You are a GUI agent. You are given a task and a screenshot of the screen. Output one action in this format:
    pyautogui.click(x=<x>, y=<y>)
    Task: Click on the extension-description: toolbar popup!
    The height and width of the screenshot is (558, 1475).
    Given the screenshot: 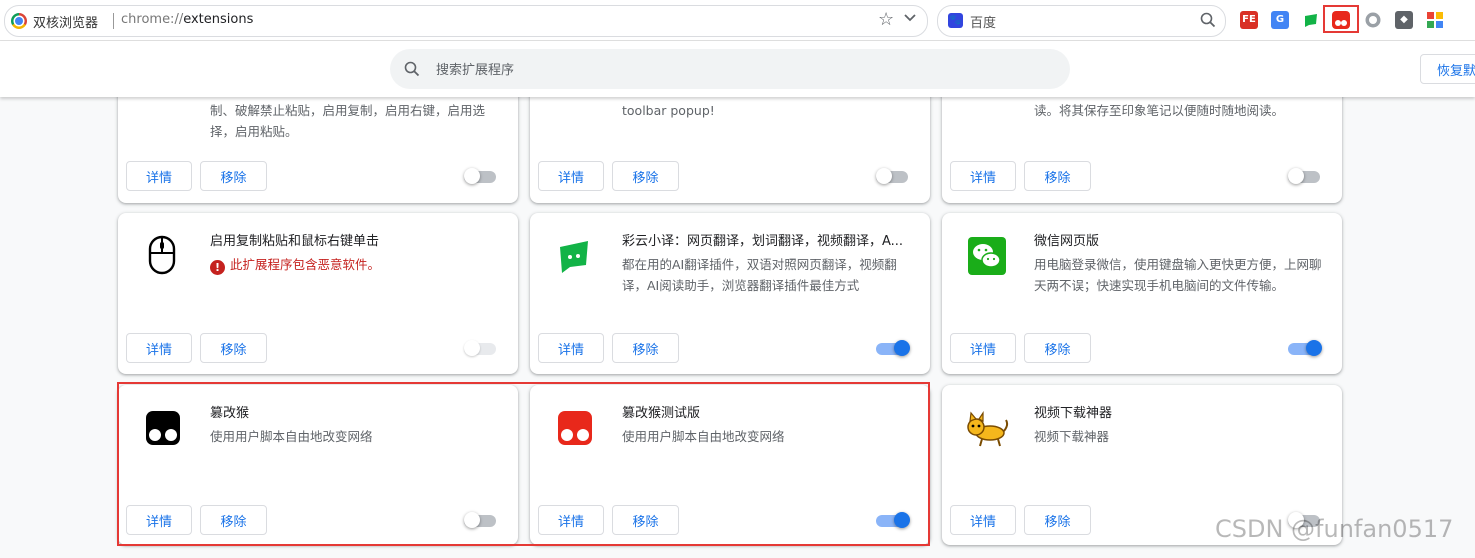 What is the action you would take?
    pyautogui.click(x=668, y=110)
    